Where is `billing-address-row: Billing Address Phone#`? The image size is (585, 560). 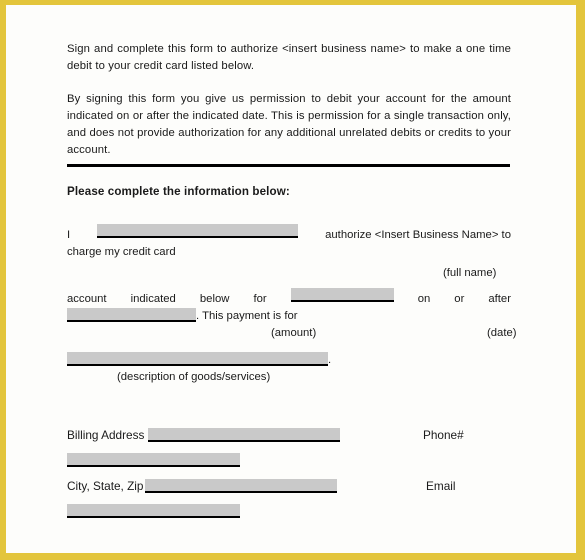 billing-address-row: Billing Address Phone# is located at coordinates (297, 439).